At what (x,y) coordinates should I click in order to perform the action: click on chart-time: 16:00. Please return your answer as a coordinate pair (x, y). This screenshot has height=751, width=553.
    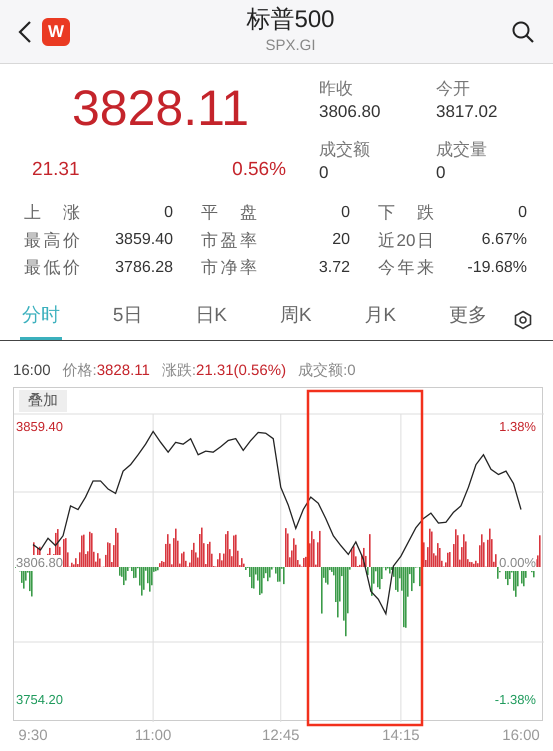
    Looking at the image, I should click on (32, 371).